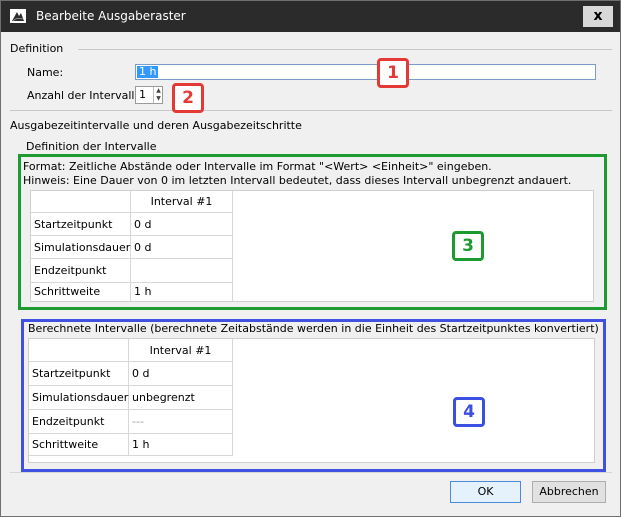  Describe the element at coordinates (18, 16) in the screenshot. I see `app-logo-icon` at that location.